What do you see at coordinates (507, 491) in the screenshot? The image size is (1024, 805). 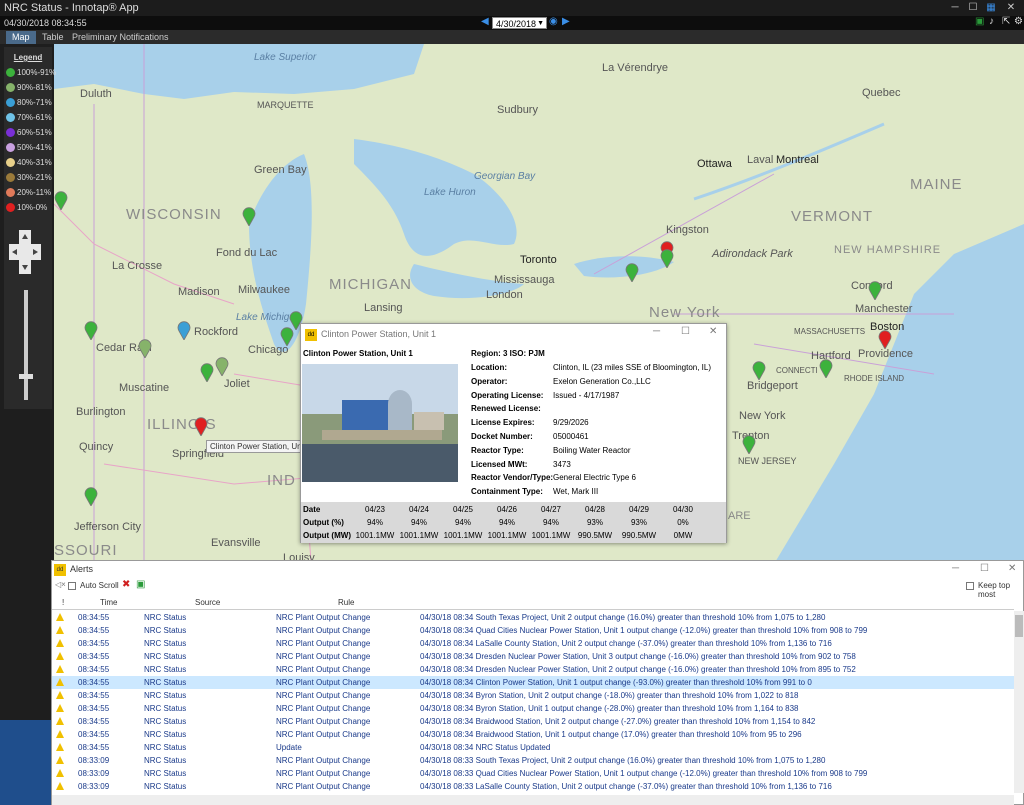 I see `field-key: Containment Type:` at bounding box center [507, 491].